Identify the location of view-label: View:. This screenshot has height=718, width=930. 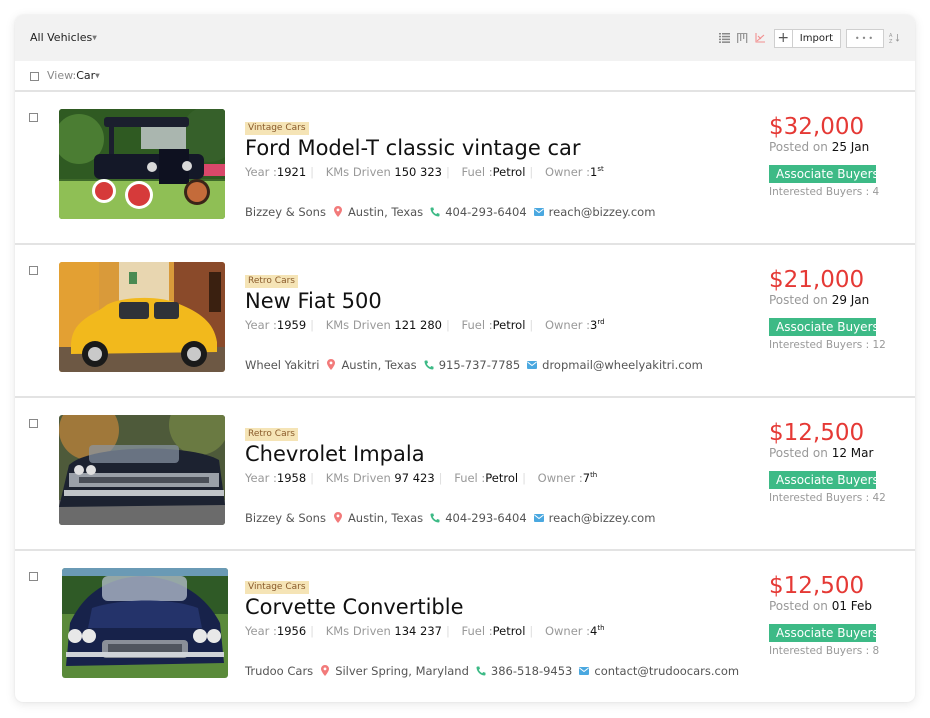
(62, 75).